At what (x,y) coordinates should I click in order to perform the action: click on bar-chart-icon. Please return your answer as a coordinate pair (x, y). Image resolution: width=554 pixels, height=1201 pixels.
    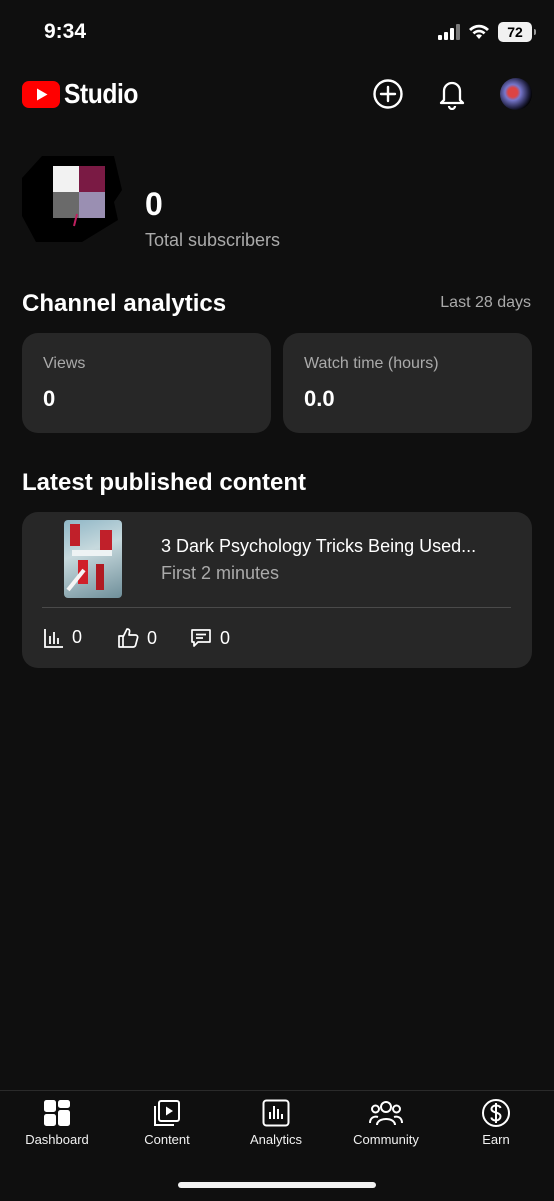
    Looking at the image, I should click on (53, 638).